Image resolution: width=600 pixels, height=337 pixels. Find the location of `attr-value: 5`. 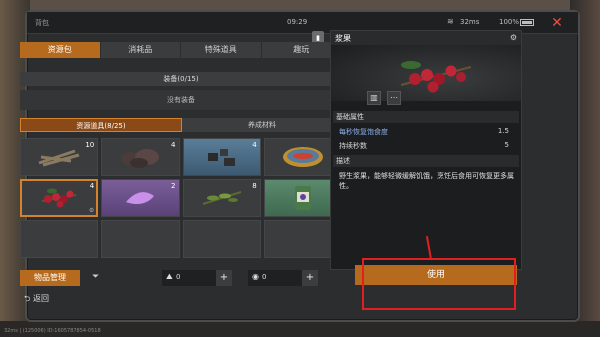

attr-value: 5 is located at coordinates (506, 145).